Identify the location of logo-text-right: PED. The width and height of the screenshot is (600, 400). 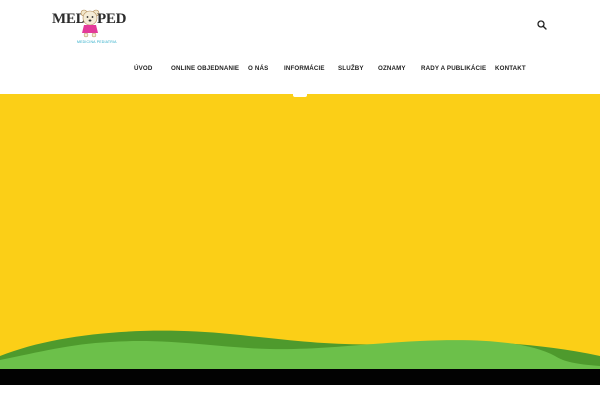
(112, 19).